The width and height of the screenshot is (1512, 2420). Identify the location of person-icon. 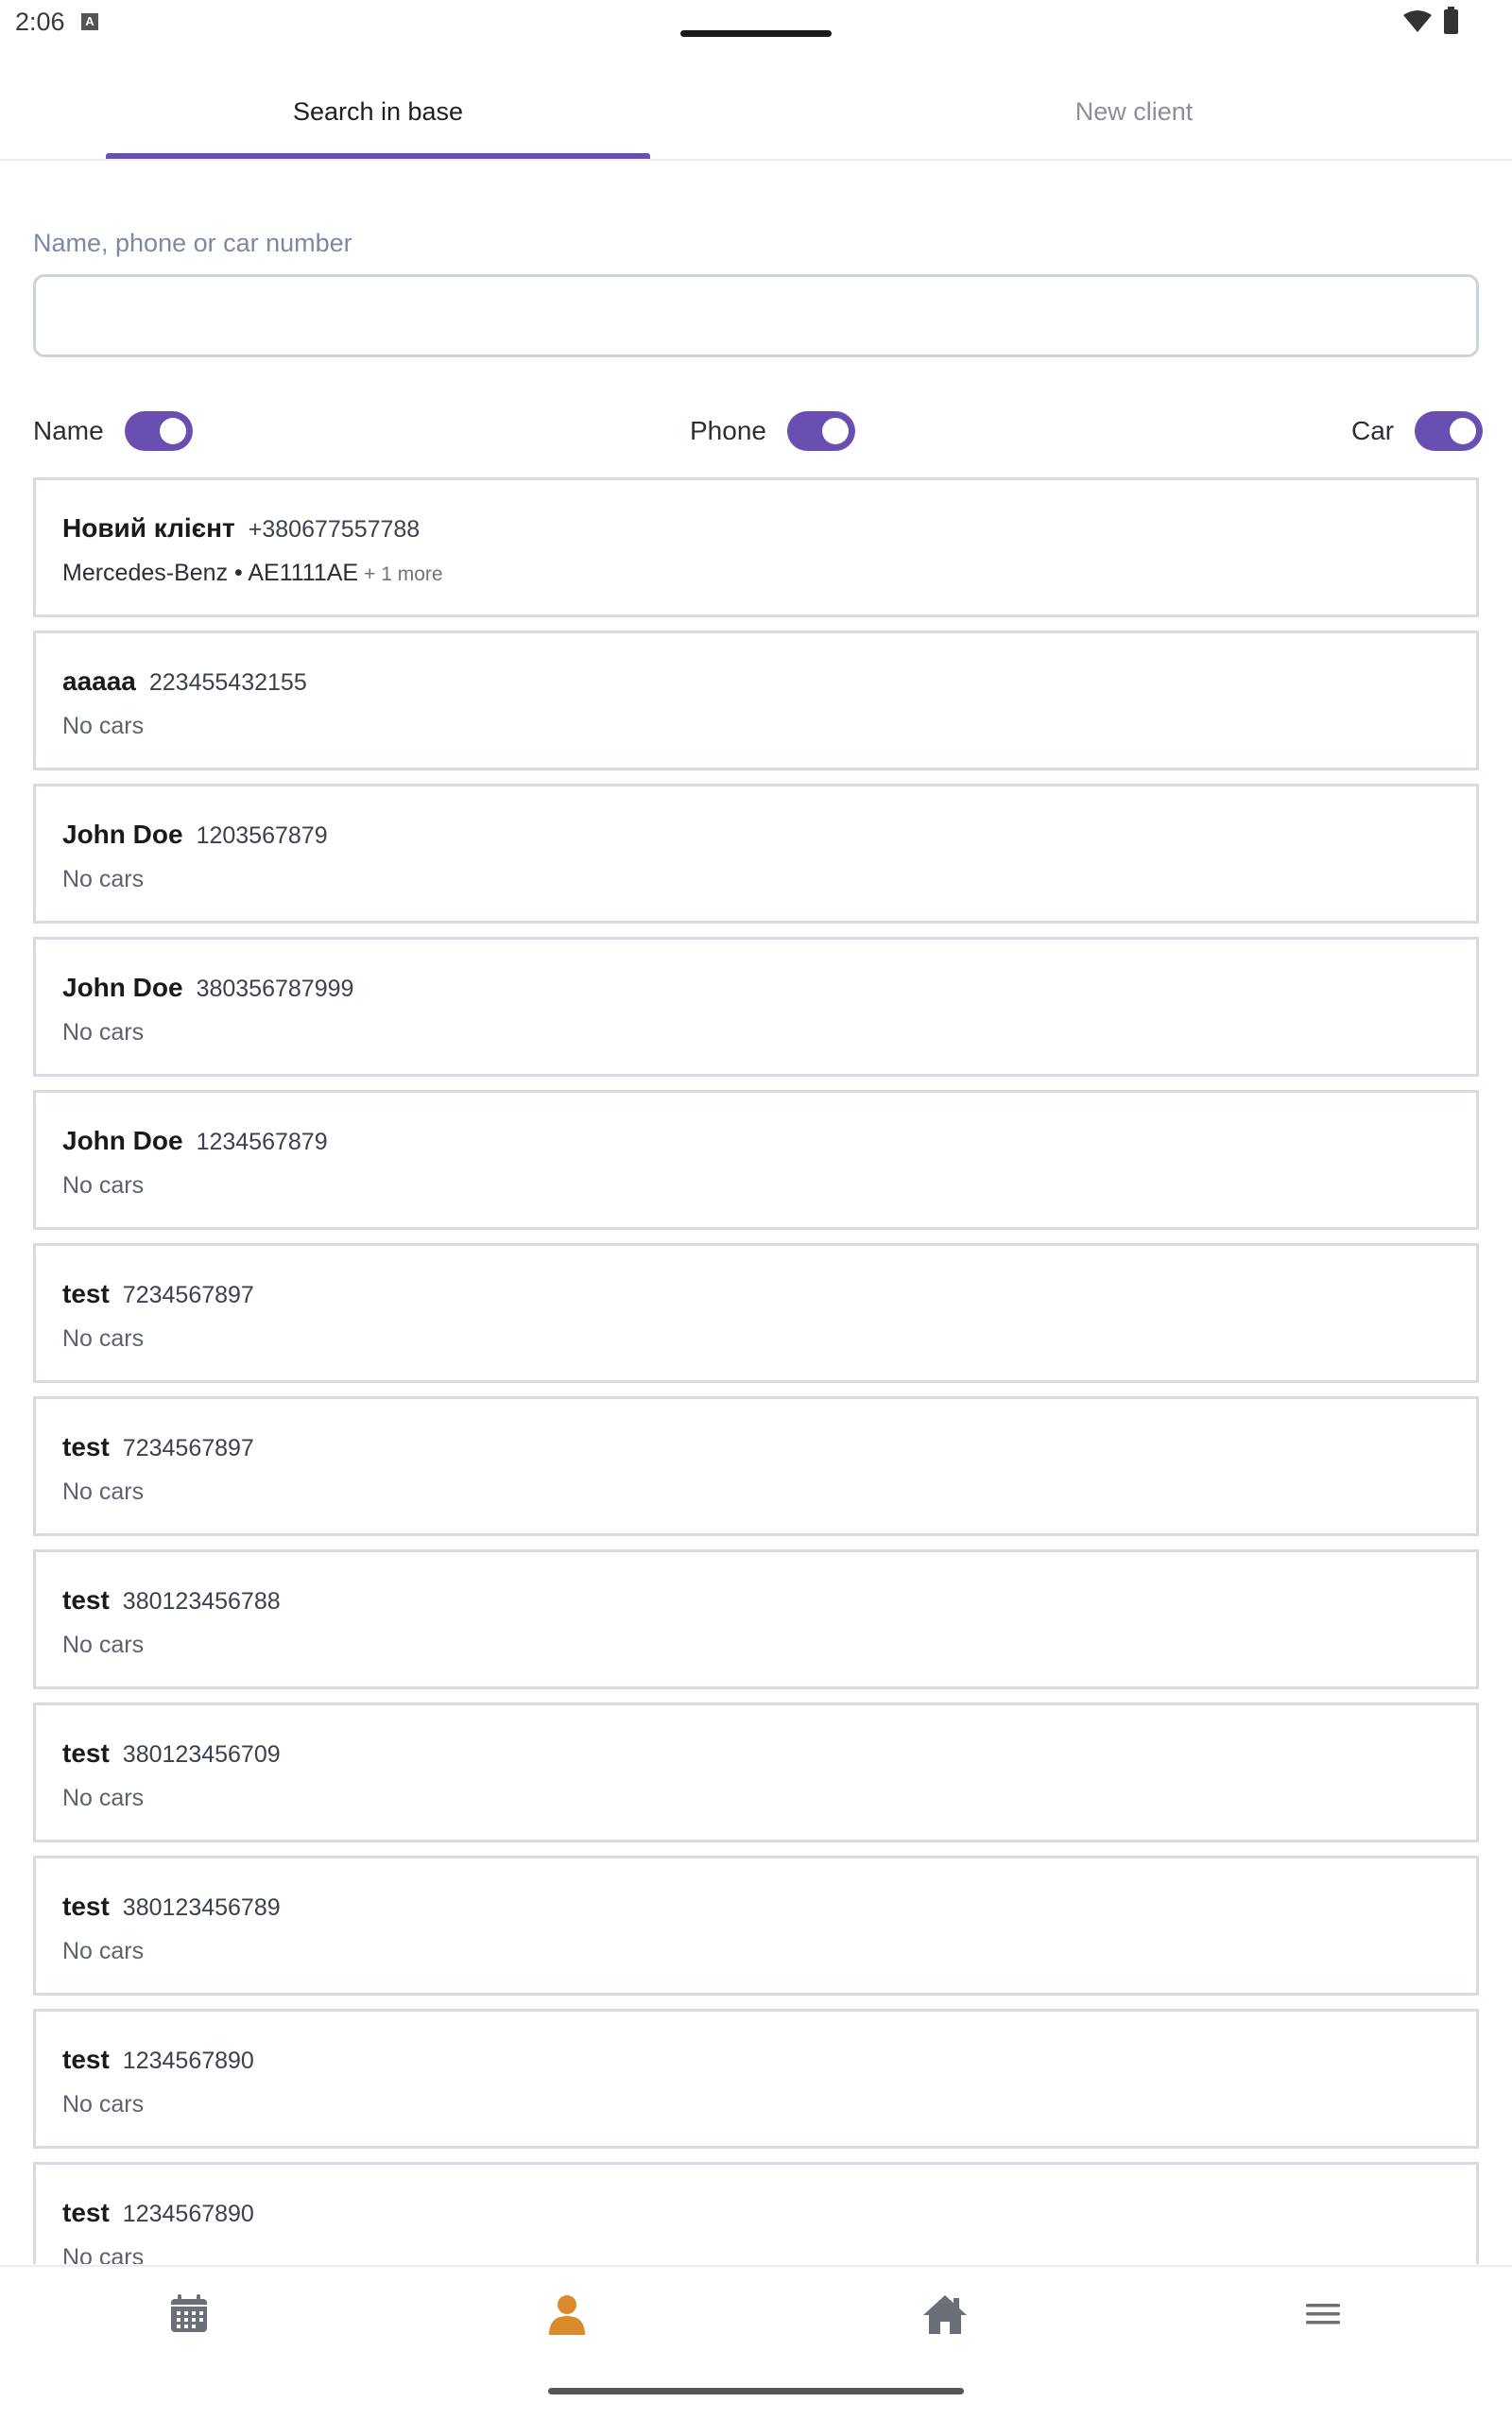
(567, 2315).